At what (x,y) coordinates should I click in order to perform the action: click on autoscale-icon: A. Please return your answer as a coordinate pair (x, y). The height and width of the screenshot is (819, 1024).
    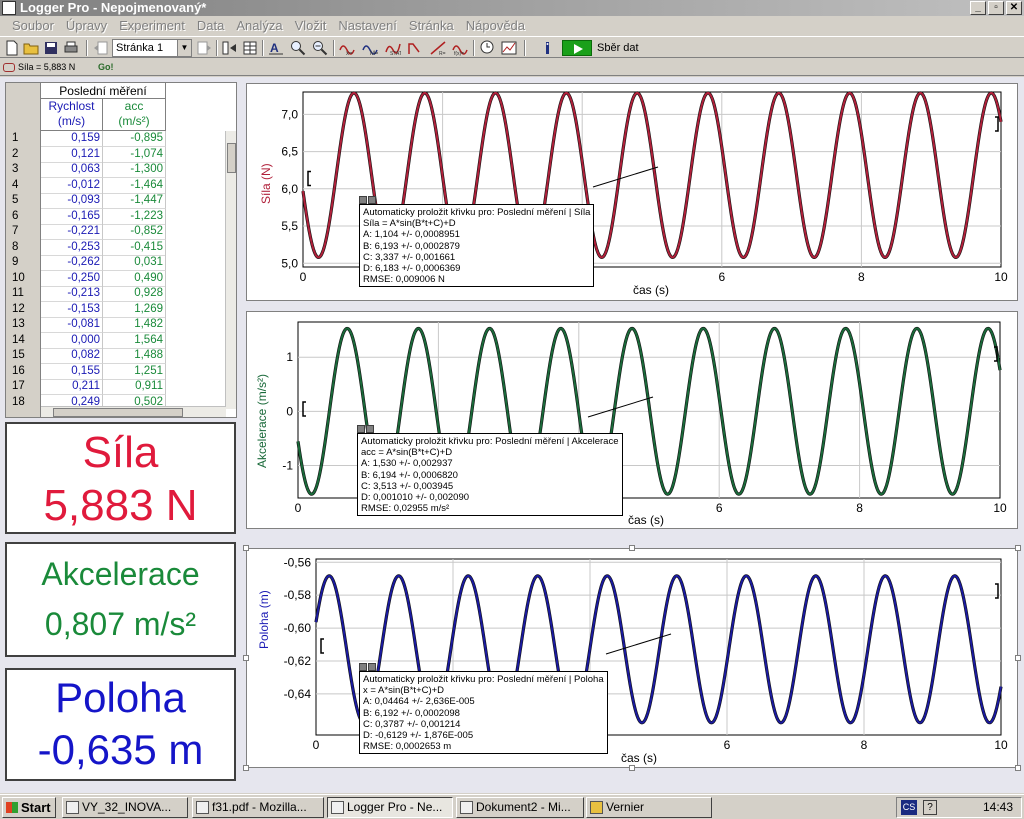
    Looking at the image, I should click on (276, 48).